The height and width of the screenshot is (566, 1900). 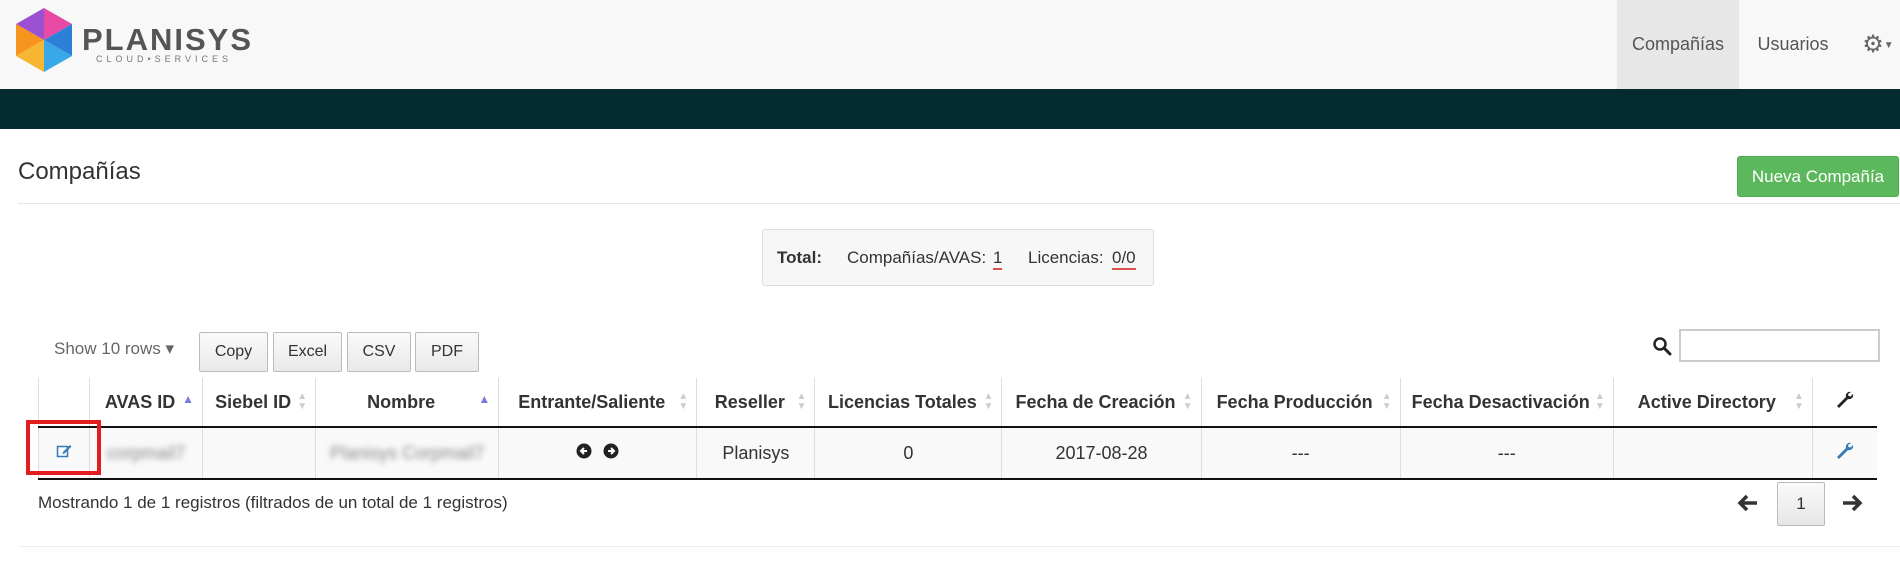 I want to click on col-label: Fecha Desactivación, so click(x=1500, y=401).